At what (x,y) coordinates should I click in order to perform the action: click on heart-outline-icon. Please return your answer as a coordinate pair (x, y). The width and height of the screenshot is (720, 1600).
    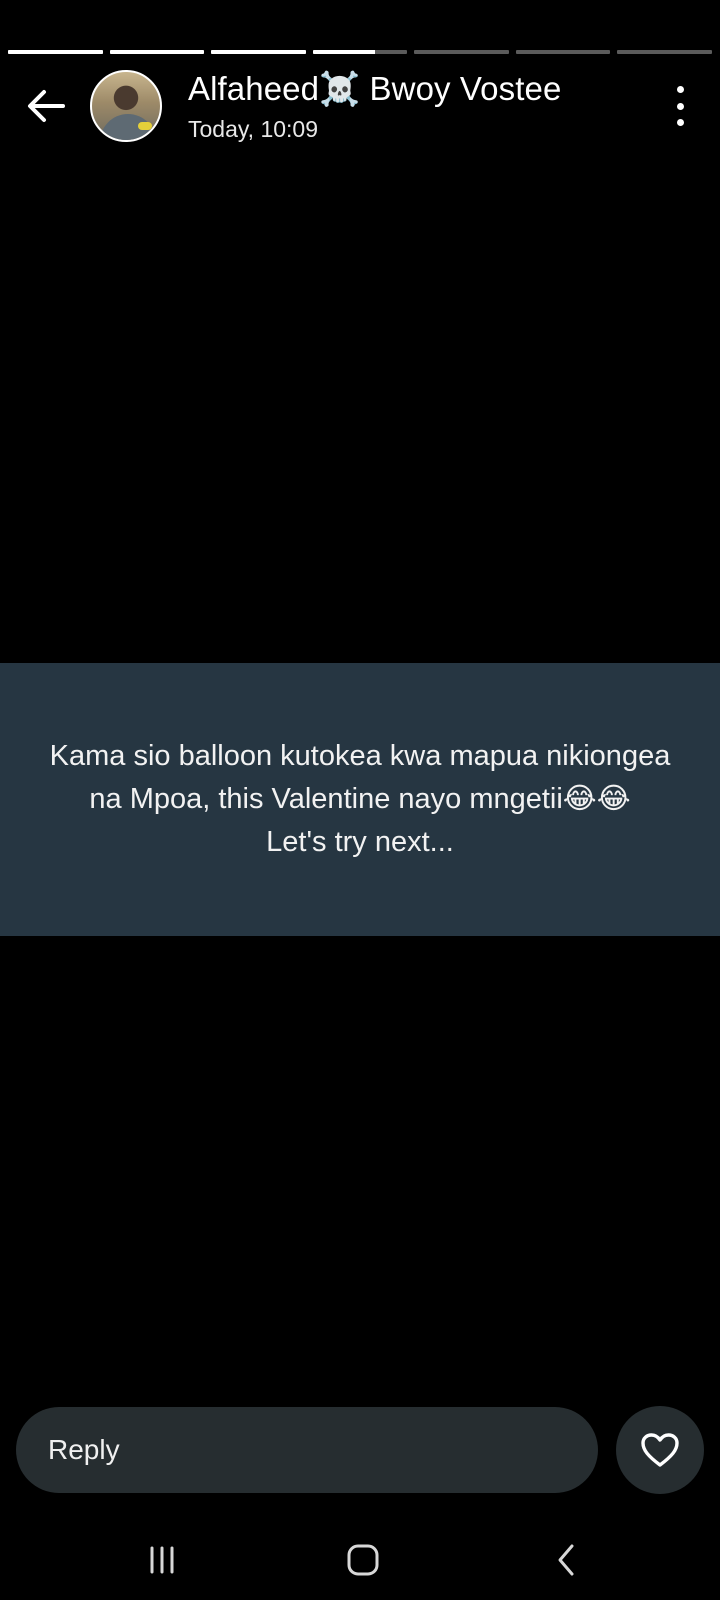
    Looking at the image, I should click on (660, 1450).